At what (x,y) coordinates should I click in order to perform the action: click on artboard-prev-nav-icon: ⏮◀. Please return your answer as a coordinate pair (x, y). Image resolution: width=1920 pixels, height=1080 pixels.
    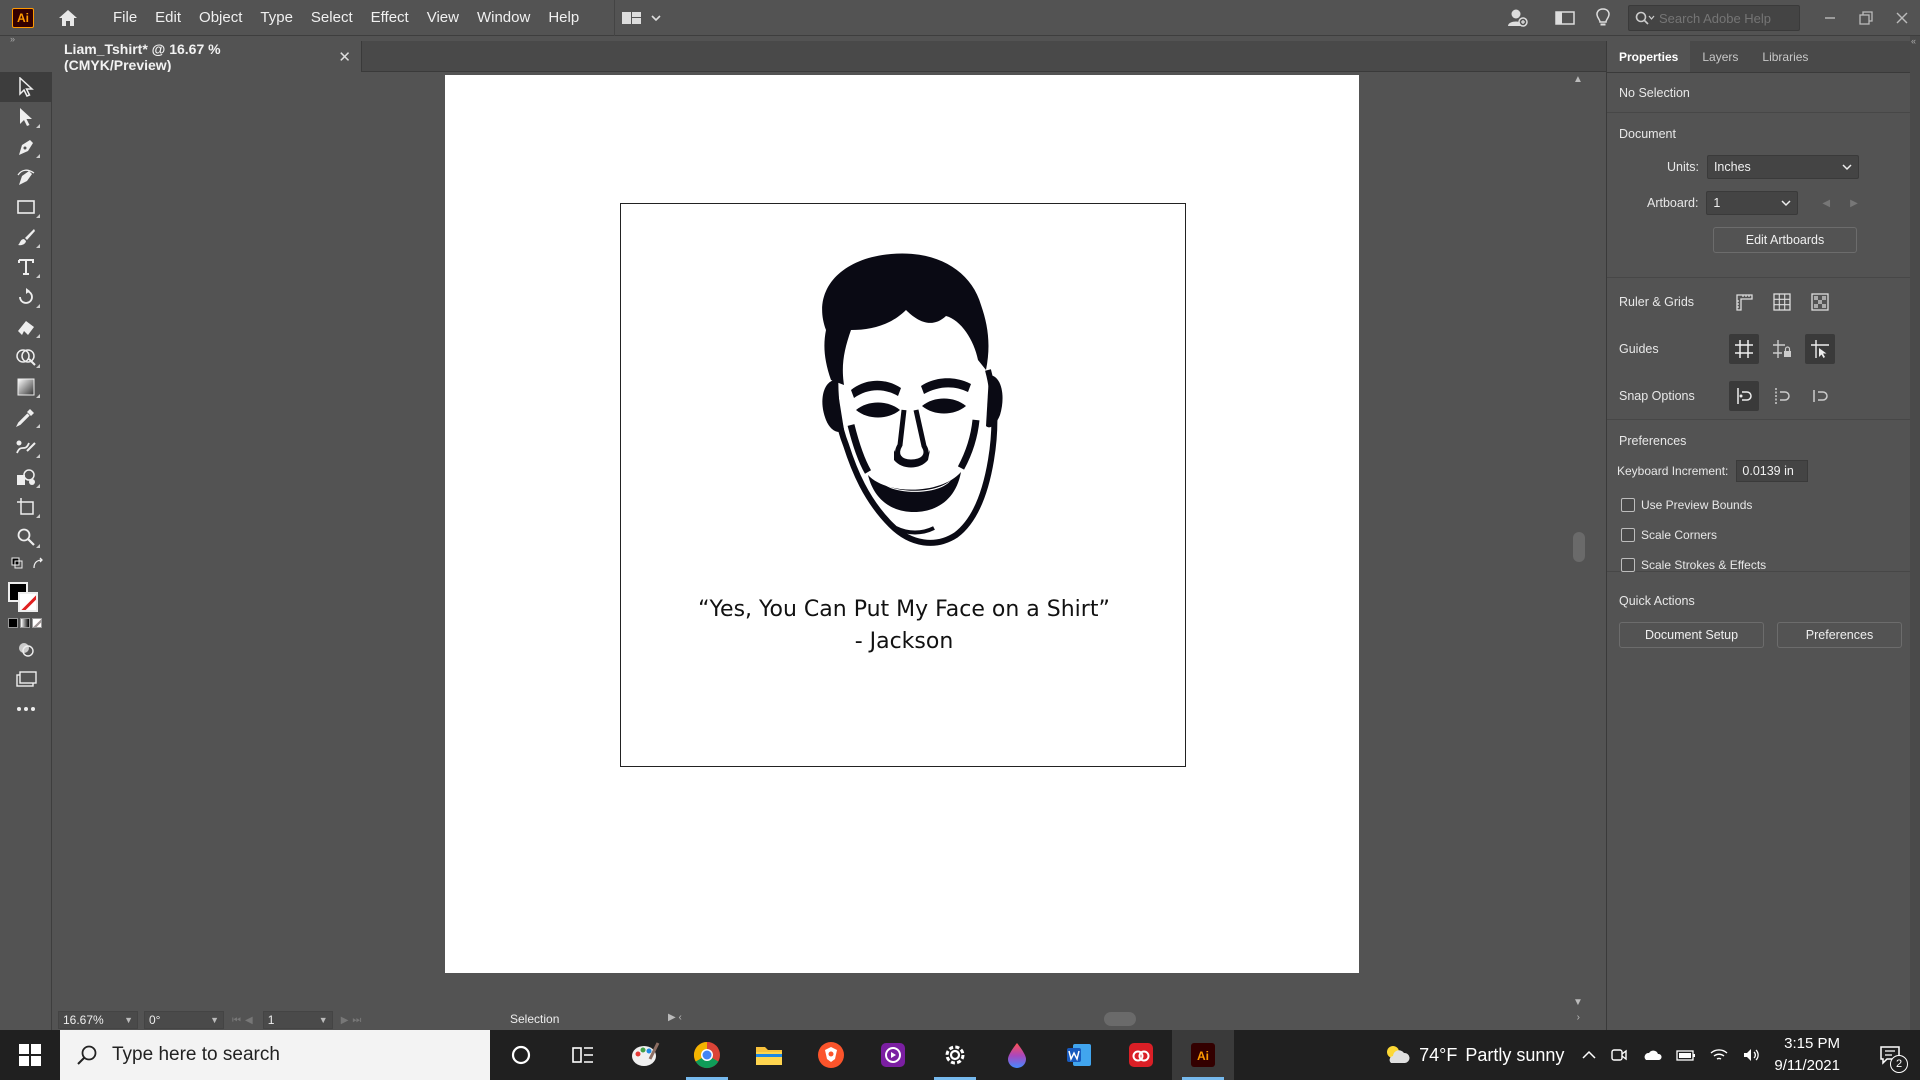
    Looking at the image, I should click on (244, 1020).